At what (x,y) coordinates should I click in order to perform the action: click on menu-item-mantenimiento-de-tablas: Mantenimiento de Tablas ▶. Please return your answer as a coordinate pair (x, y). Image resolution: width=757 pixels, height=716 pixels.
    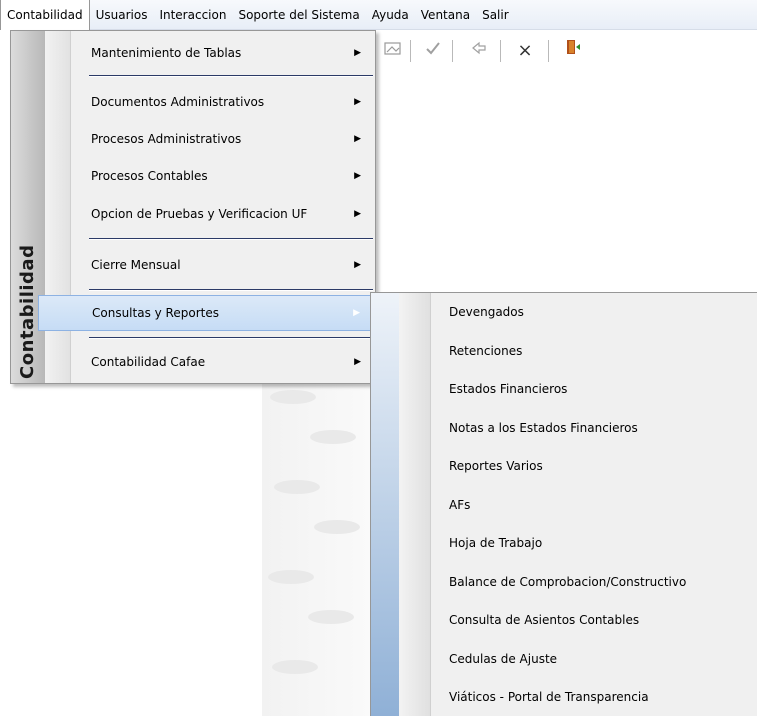
    Looking at the image, I should click on (223, 53).